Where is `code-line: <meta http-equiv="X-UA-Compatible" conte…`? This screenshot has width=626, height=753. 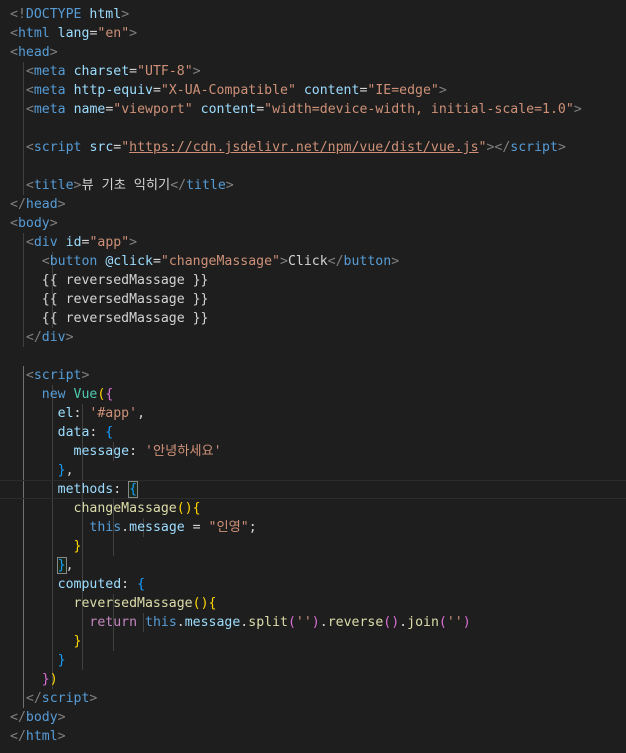
code-line: <meta http-equiv="X-UA-Compatible" conte… is located at coordinates (313, 90).